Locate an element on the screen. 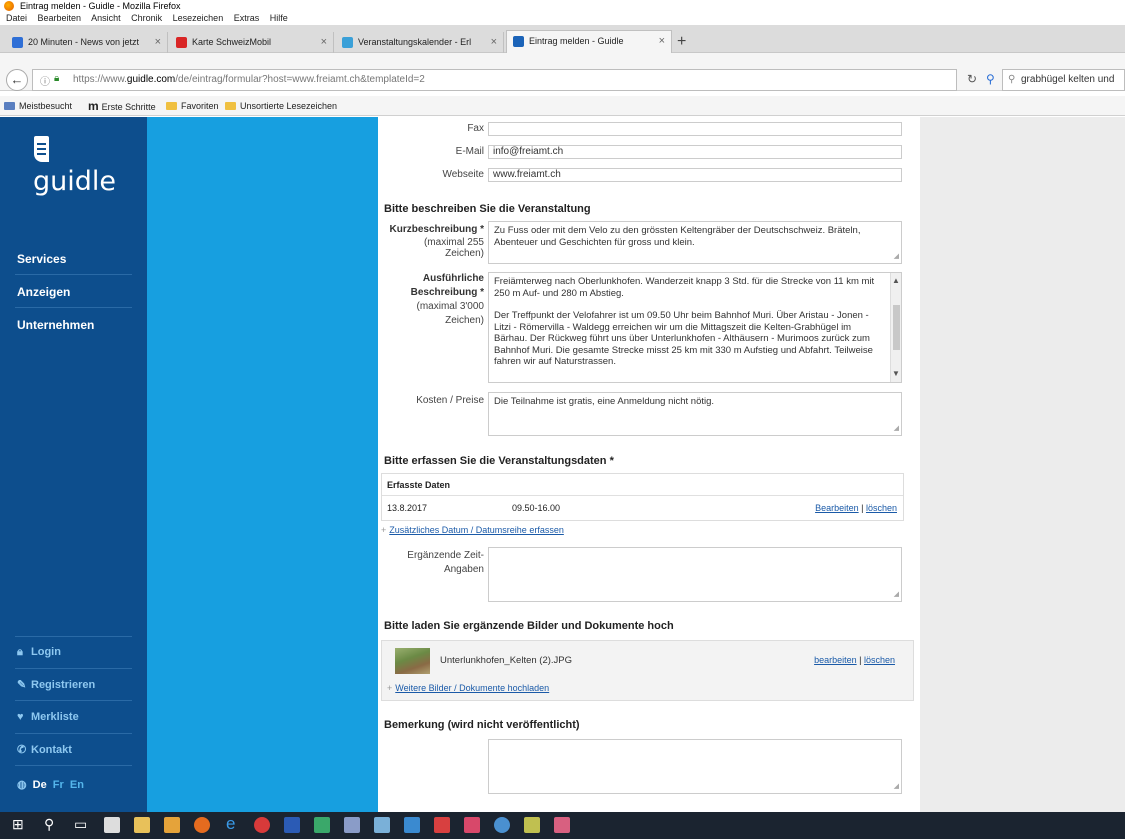 The image size is (1125, 839). scroll-down-icon: ▼ is located at coordinates (896, 374).